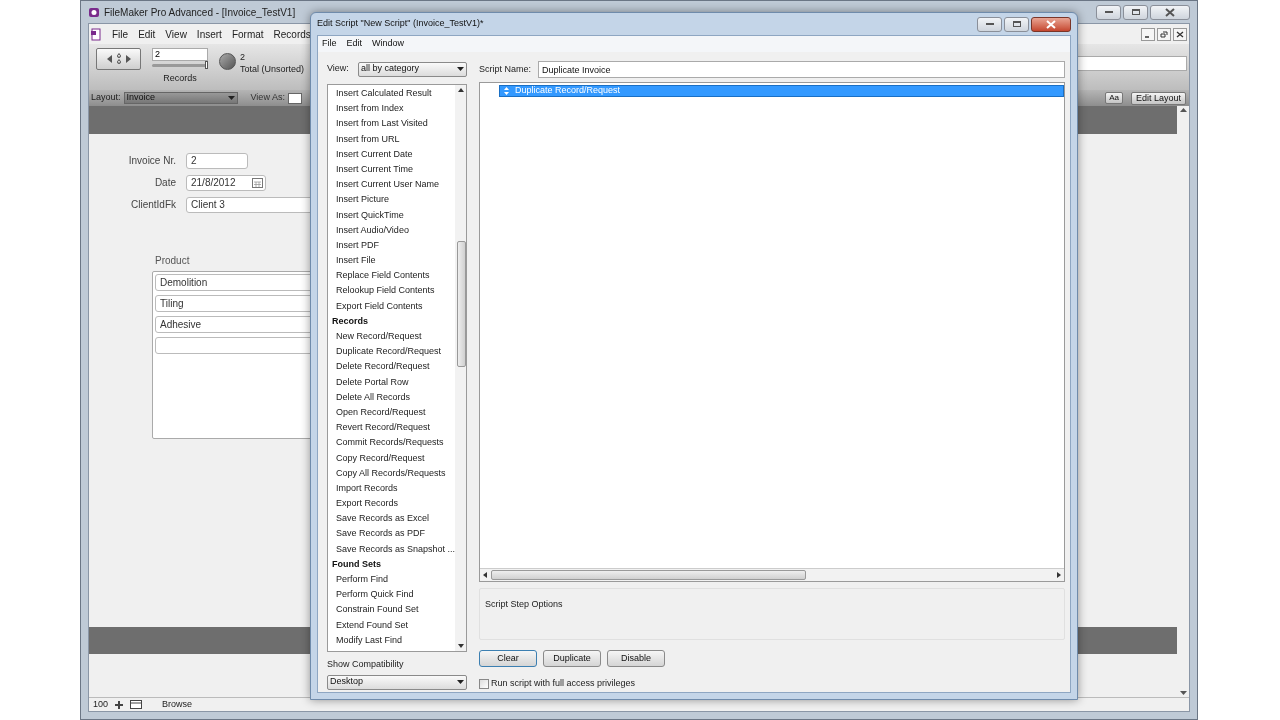 This screenshot has width=1280, height=720. I want to click on step-list-item: Perform Quick Find, so click(392, 595).